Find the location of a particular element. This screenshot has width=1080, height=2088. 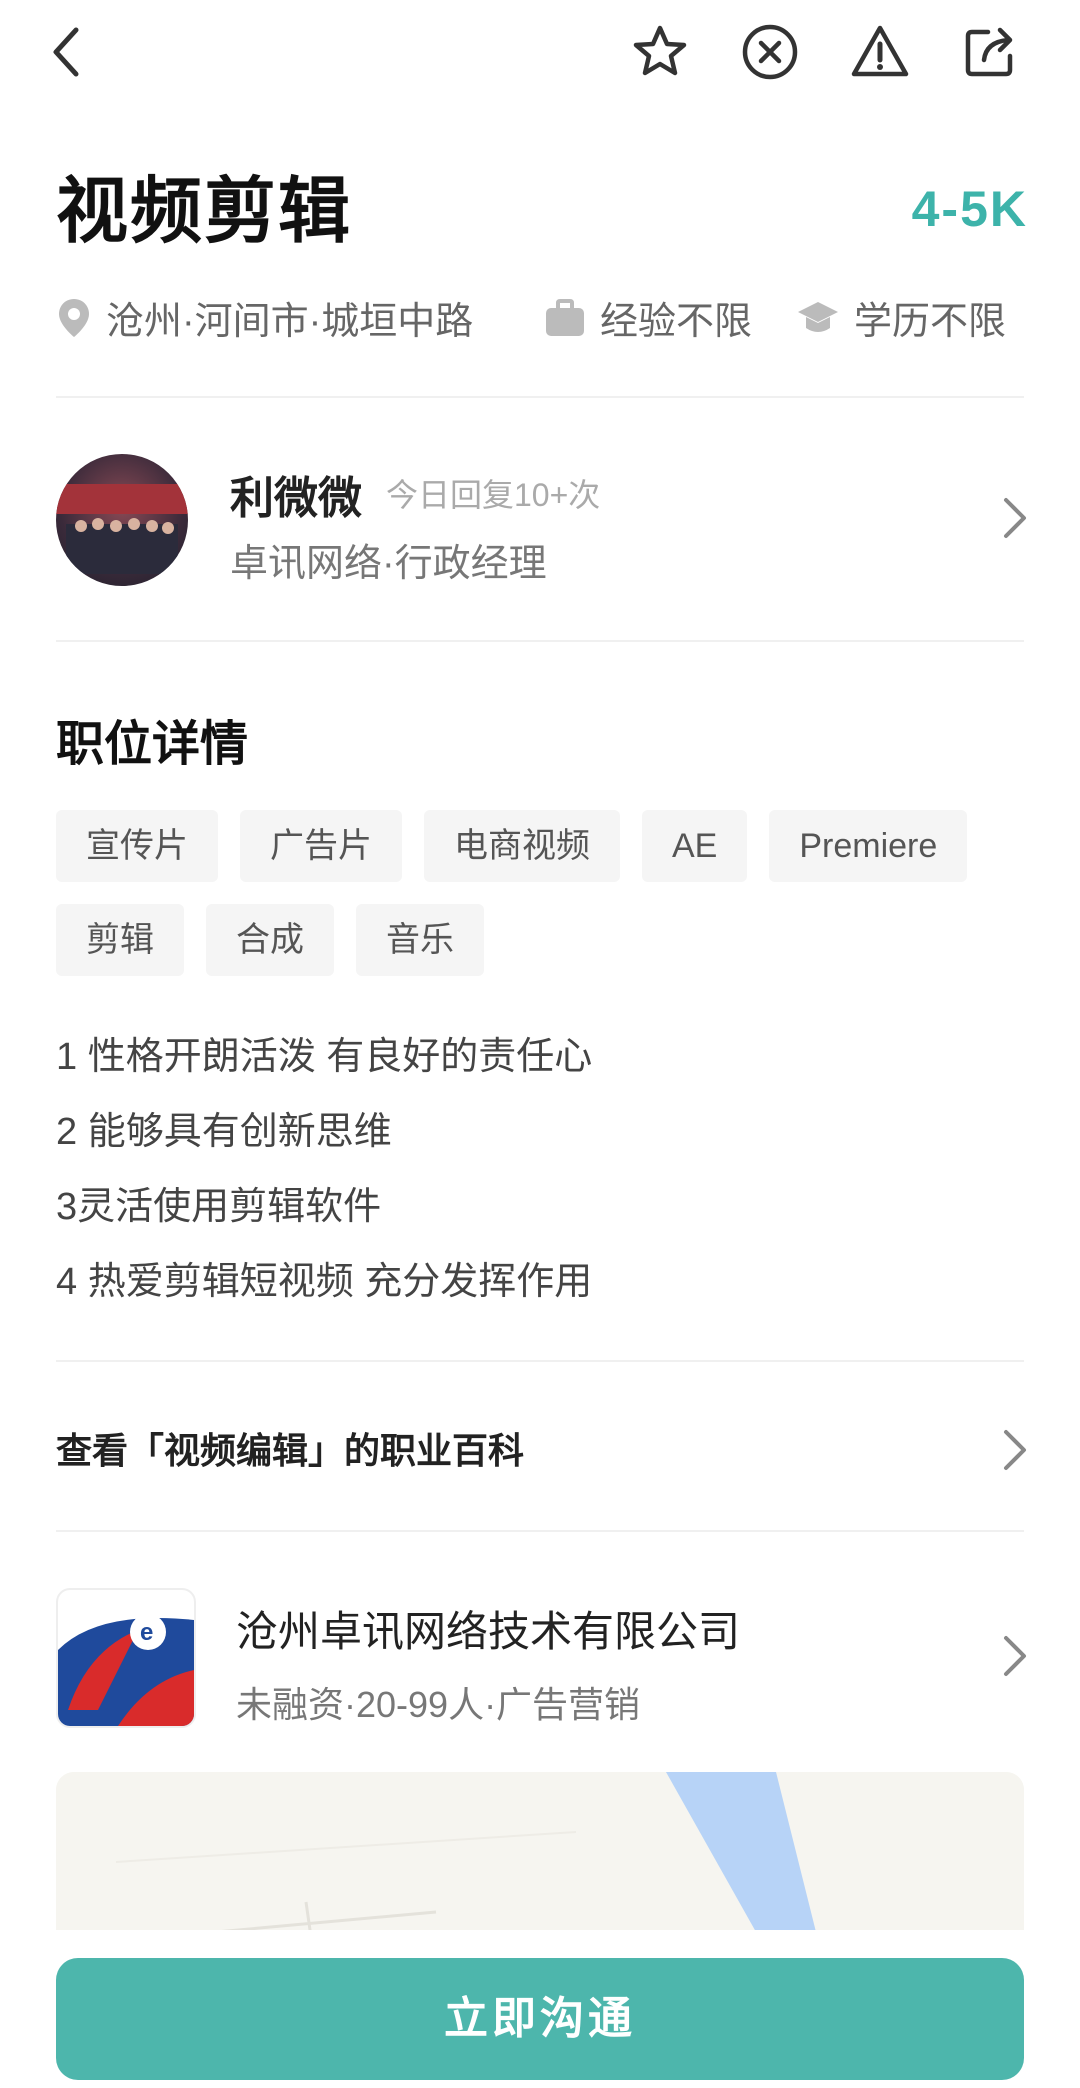

skill-tag: Premiere is located at coordinates (868, 846).